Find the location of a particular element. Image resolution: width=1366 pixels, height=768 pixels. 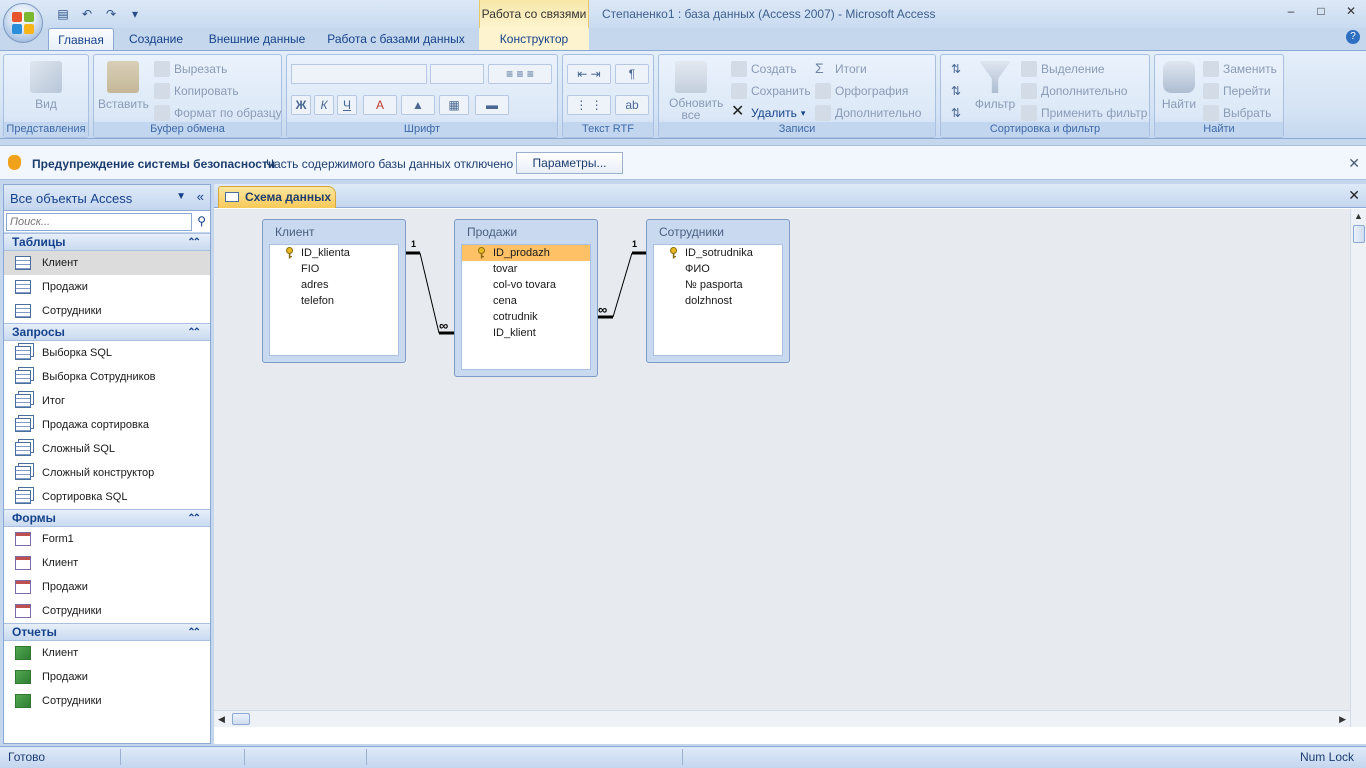

filter-button: Фильтр is located at coordinates (995, 86).